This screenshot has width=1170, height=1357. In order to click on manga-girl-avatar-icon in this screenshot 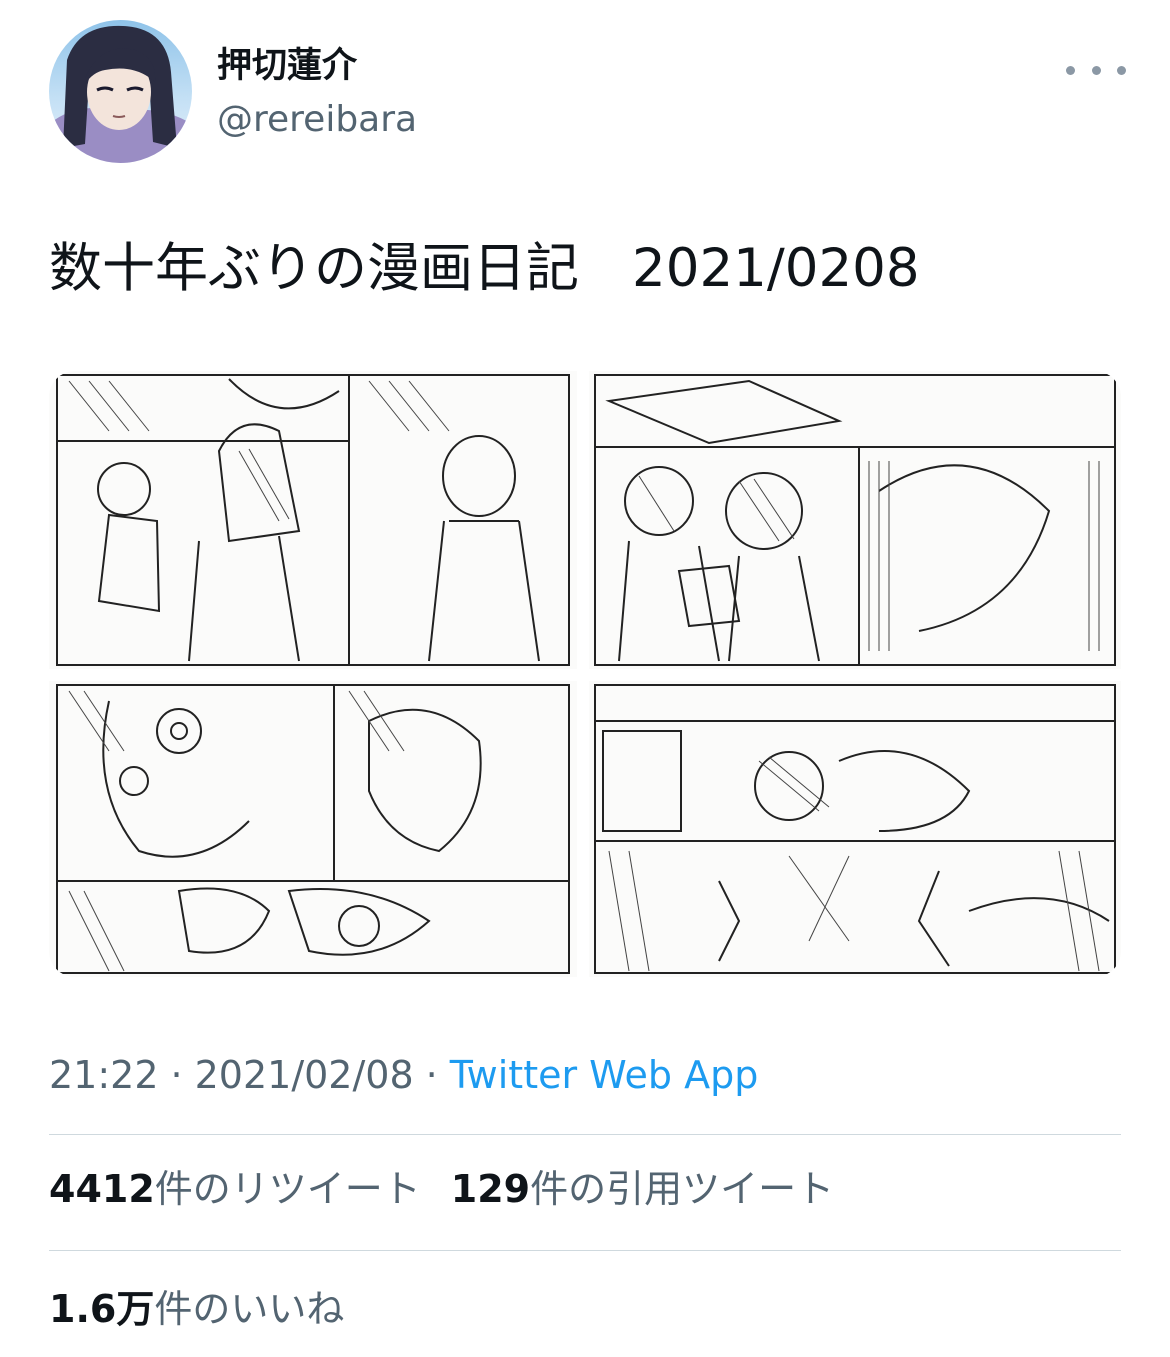, I will do `click(120, 94)`.